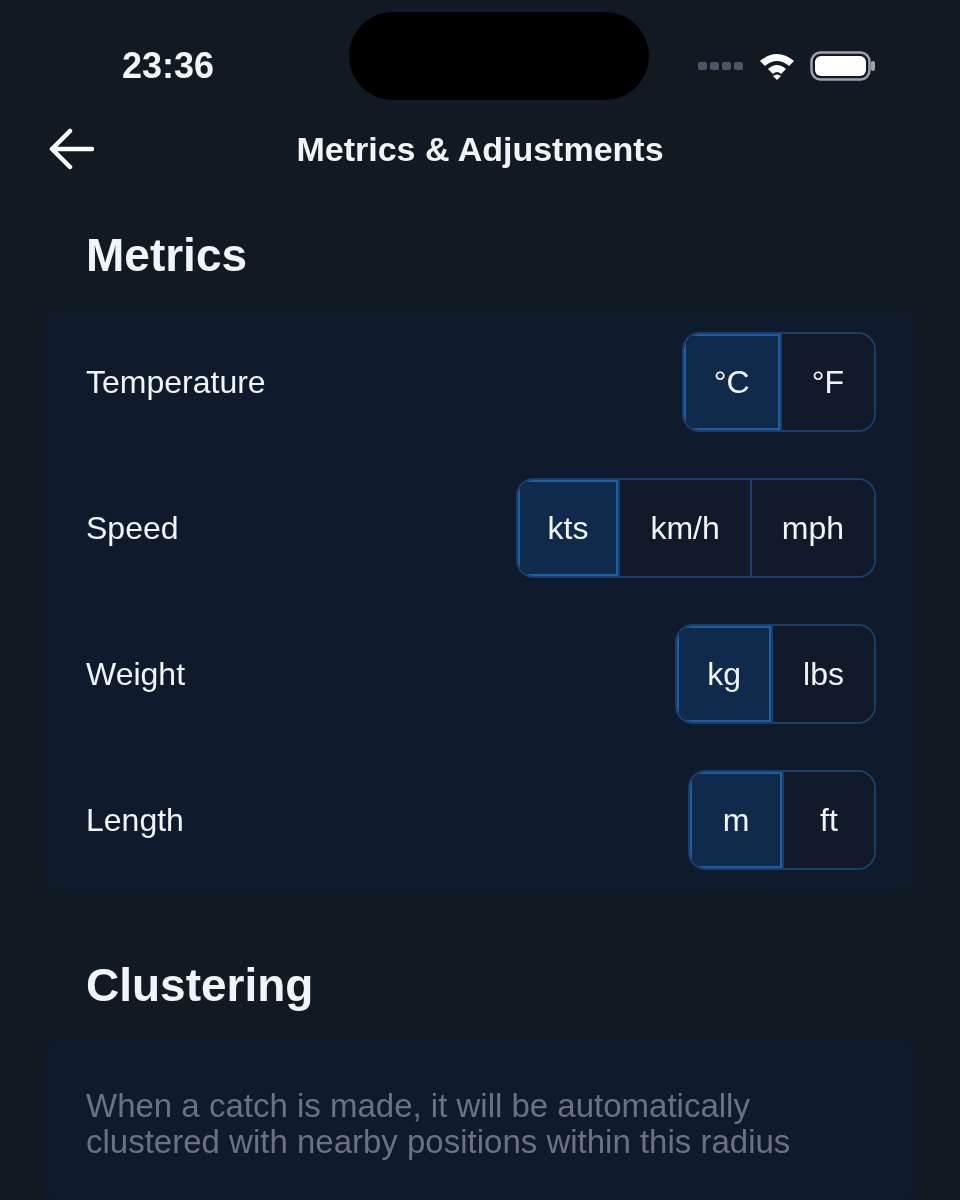  What do you see at coordinates (843, 66) in the screenshot?
I see `battery-icon` at bounding box center [843, 66].